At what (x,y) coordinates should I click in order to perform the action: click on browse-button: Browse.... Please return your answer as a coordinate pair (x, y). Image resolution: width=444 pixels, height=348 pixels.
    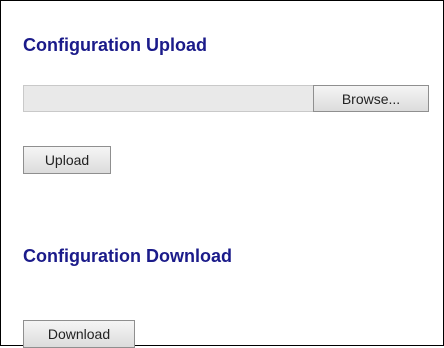
    Looking at the image, I should click on (371, 98).